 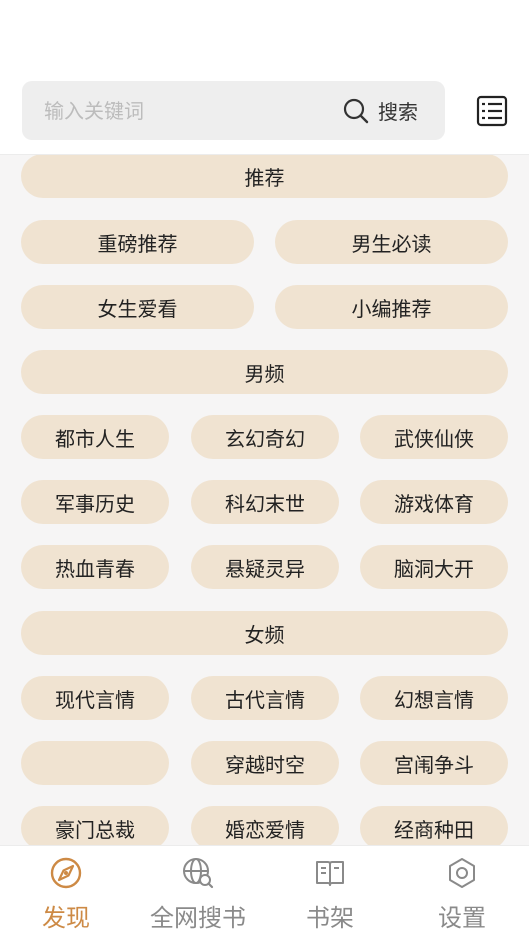 What do you see at coordinates (264, 176) in the screenshot?
I see `section-header-recommend: 推荐` at bounding box center [264, 176].